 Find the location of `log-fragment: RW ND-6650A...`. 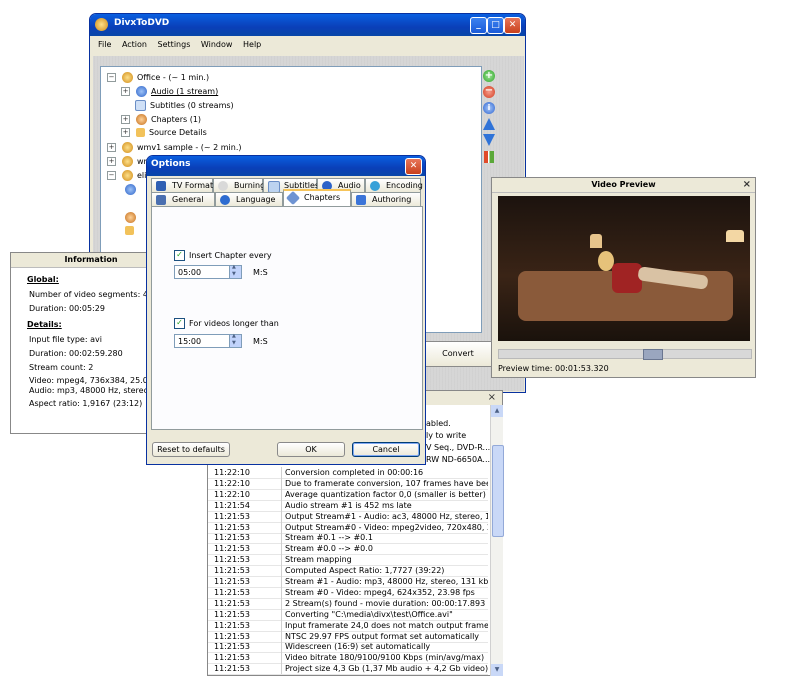

log-fragment: RW ND-6650A... is located at coordinates (458, 459).